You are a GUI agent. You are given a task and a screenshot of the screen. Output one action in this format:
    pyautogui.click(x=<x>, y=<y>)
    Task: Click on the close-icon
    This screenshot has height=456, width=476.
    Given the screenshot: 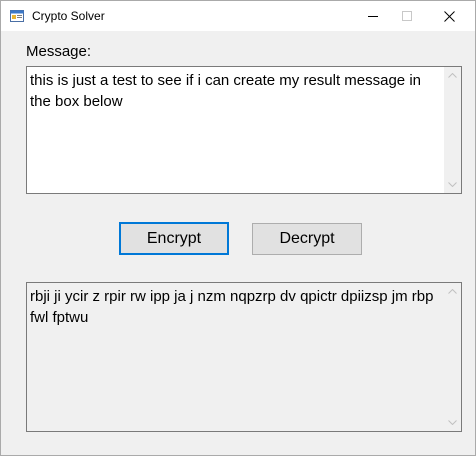 What is the action you would take?
    pyautogui.click(x=449, y=16)
    